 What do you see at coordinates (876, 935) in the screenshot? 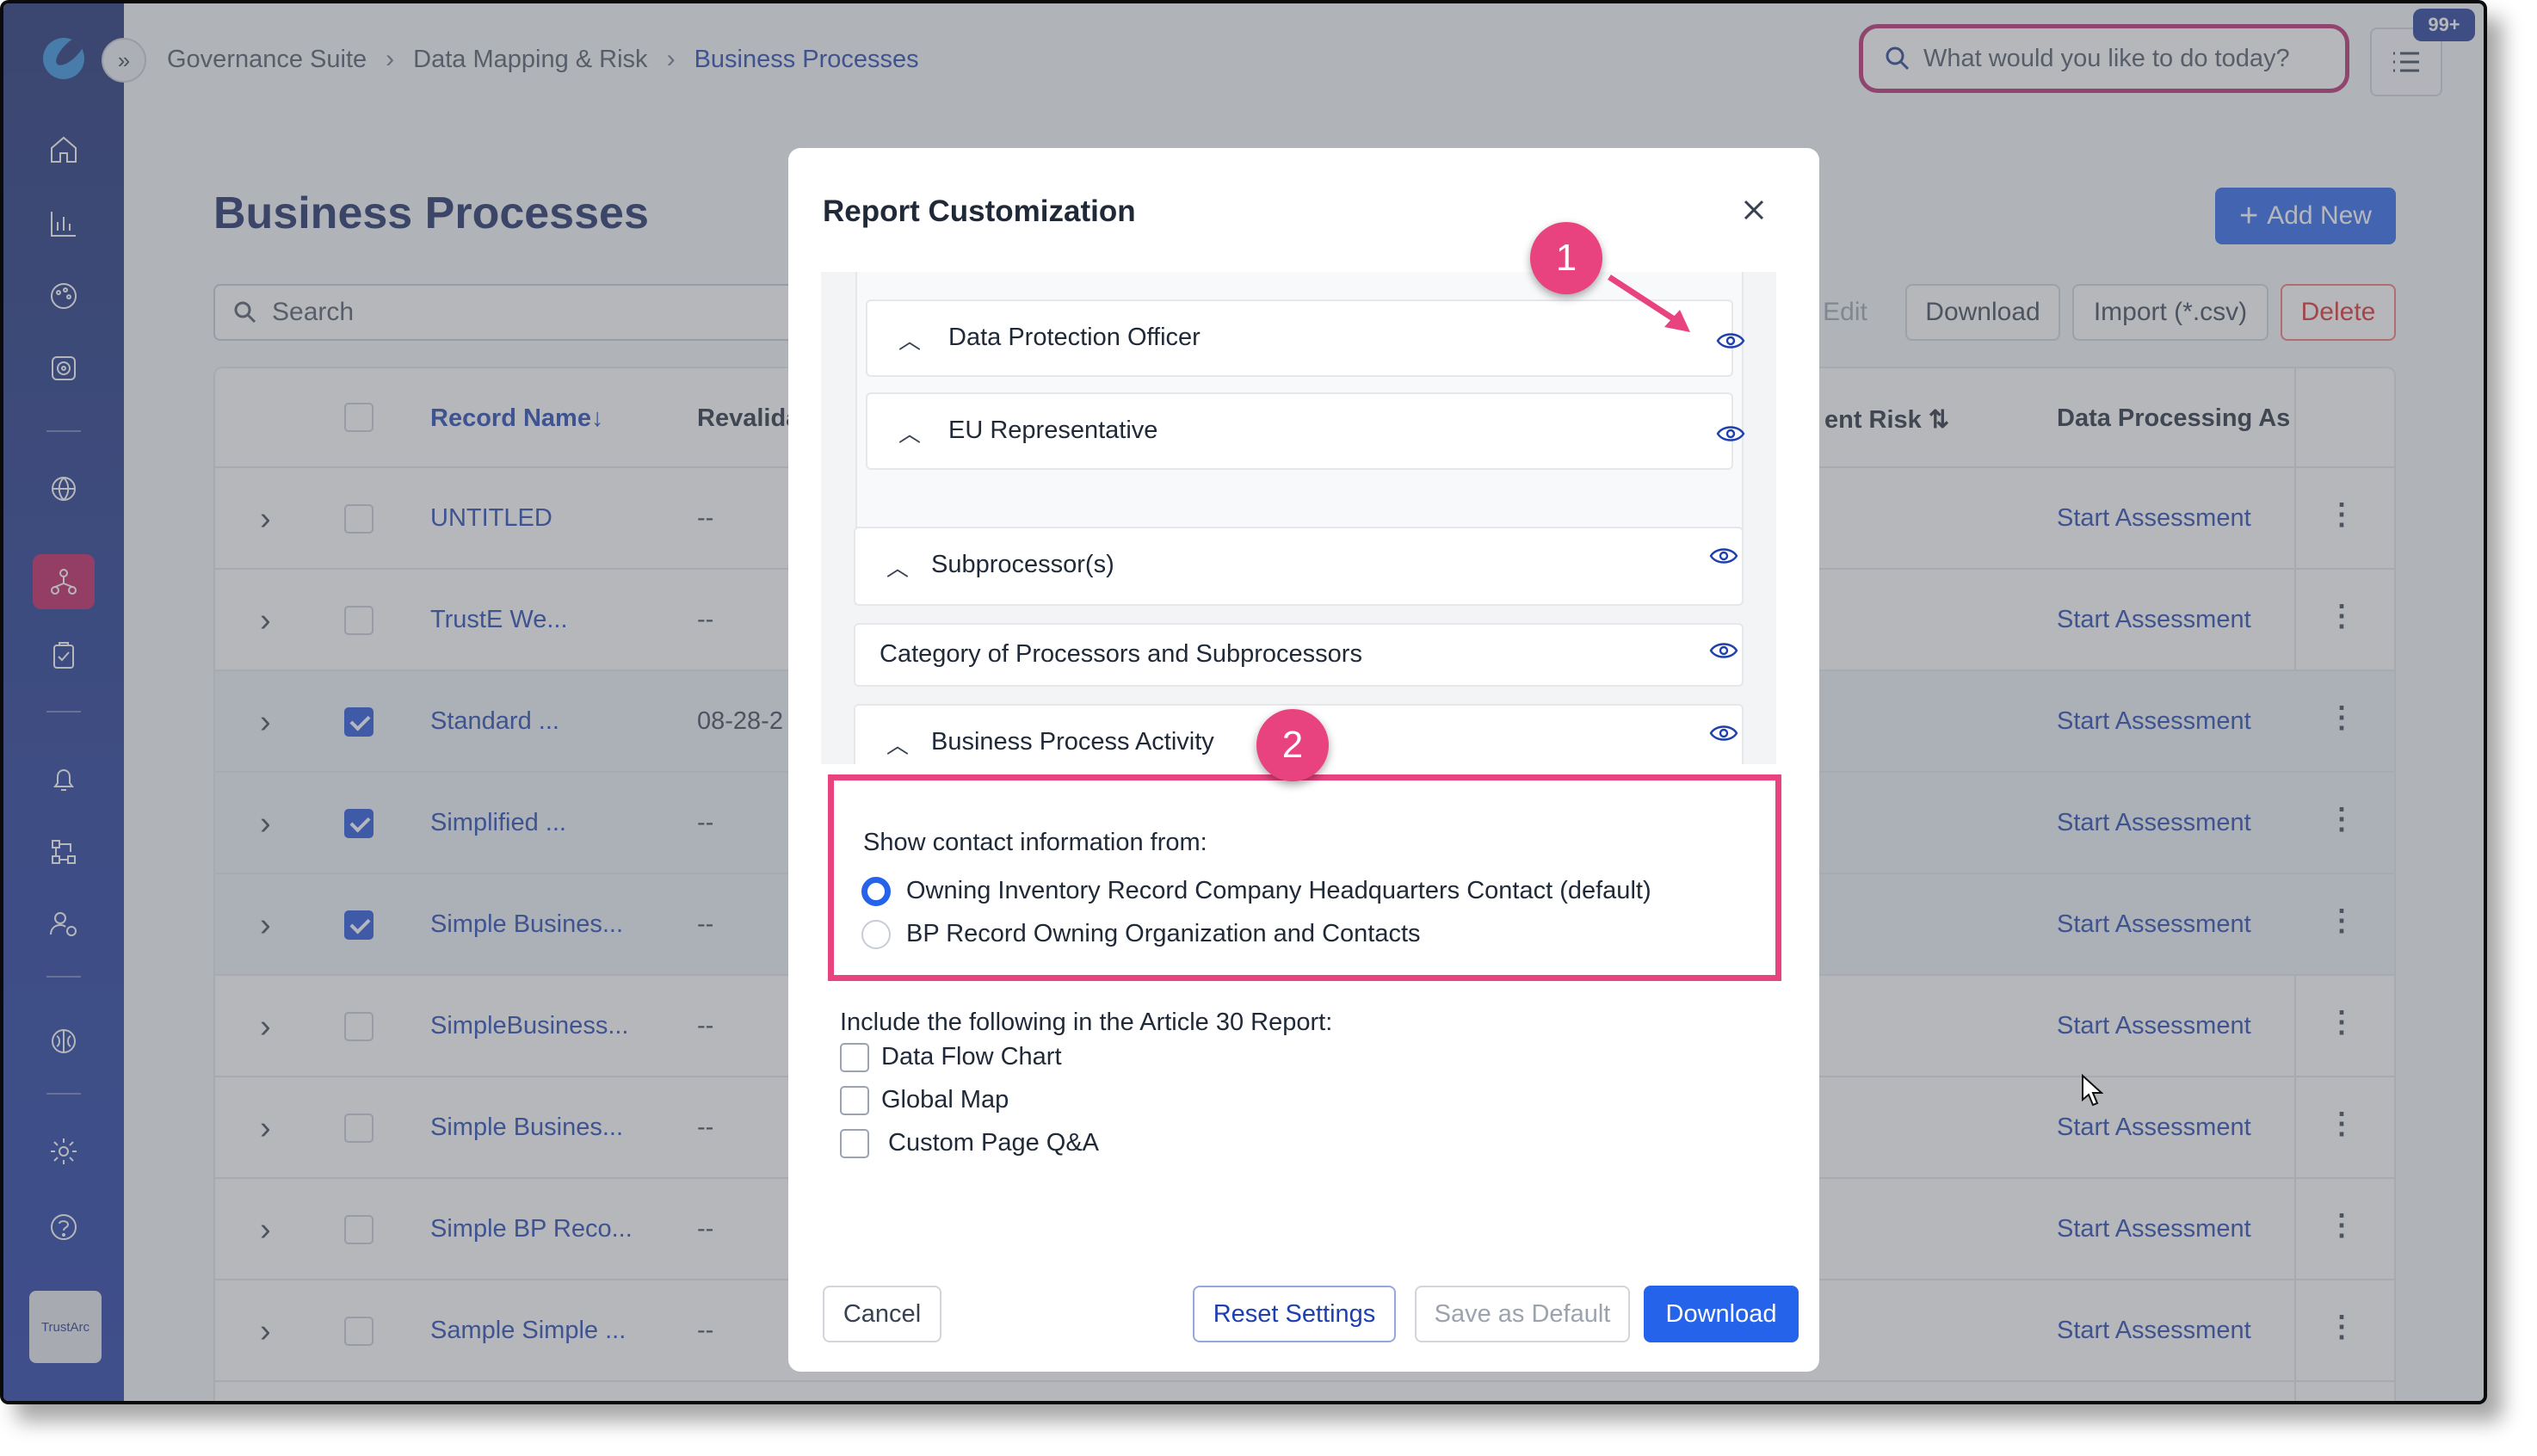
I see `radio-bp-record-owning-org` at bounding box center [876, 935].